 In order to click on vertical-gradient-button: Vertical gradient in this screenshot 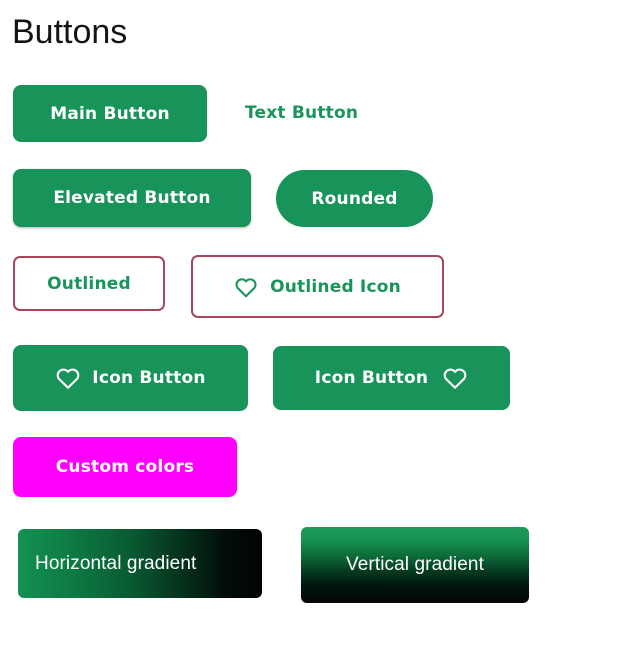, I will do `click(415, 565)`.